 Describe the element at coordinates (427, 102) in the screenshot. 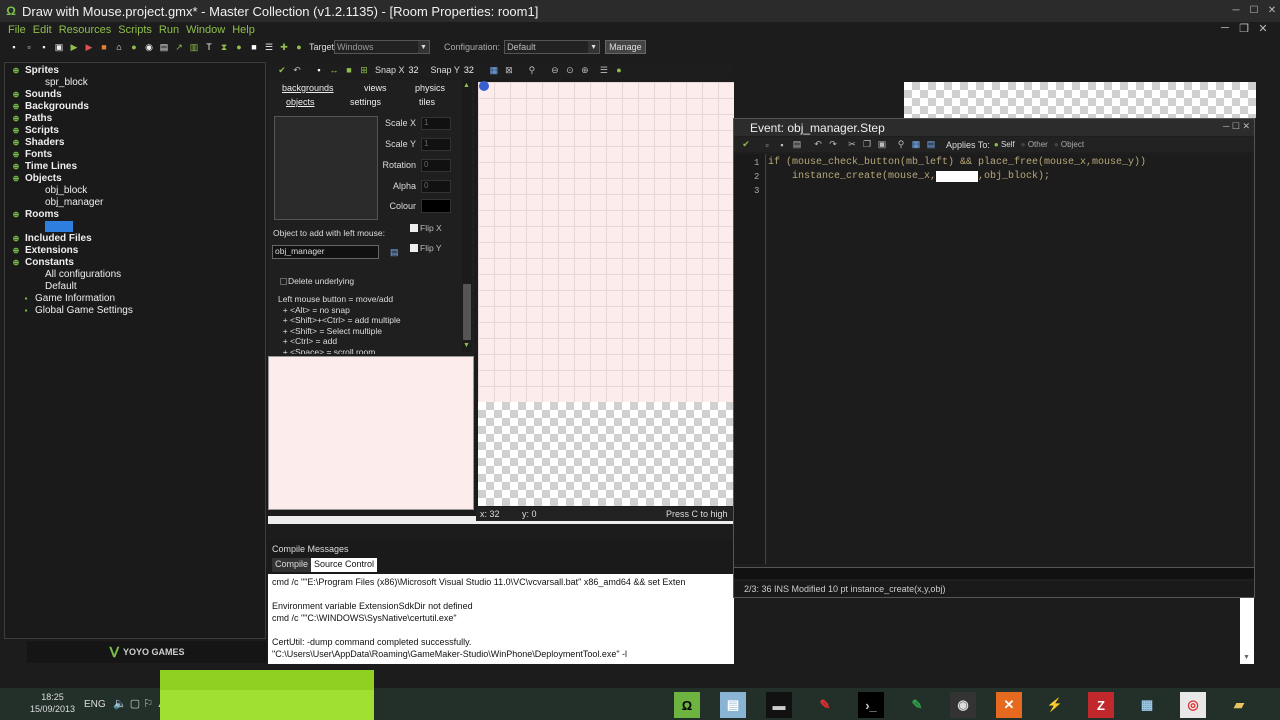

I see `tab-tiles: tiles` at that location.